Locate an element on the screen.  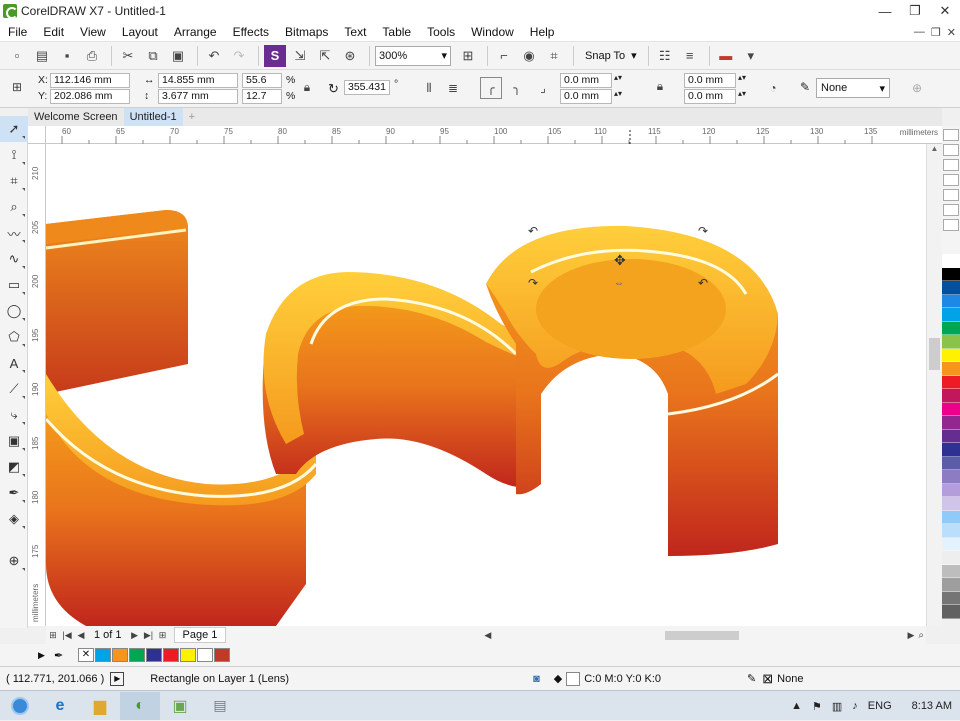
mirror-horizontal-icon: ⫴ is located at coordinates (429, 88).